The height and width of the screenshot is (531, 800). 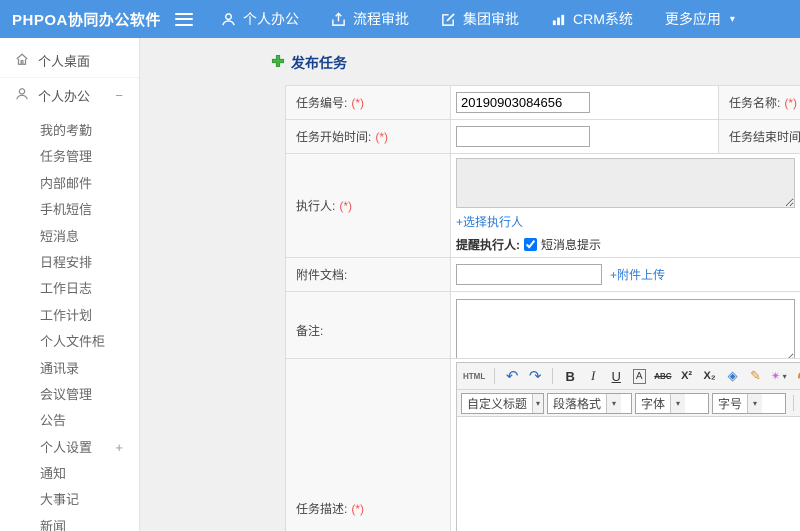 I want to click on sidebar-item-schedule: 日程安排, so click(x=69, y=263).